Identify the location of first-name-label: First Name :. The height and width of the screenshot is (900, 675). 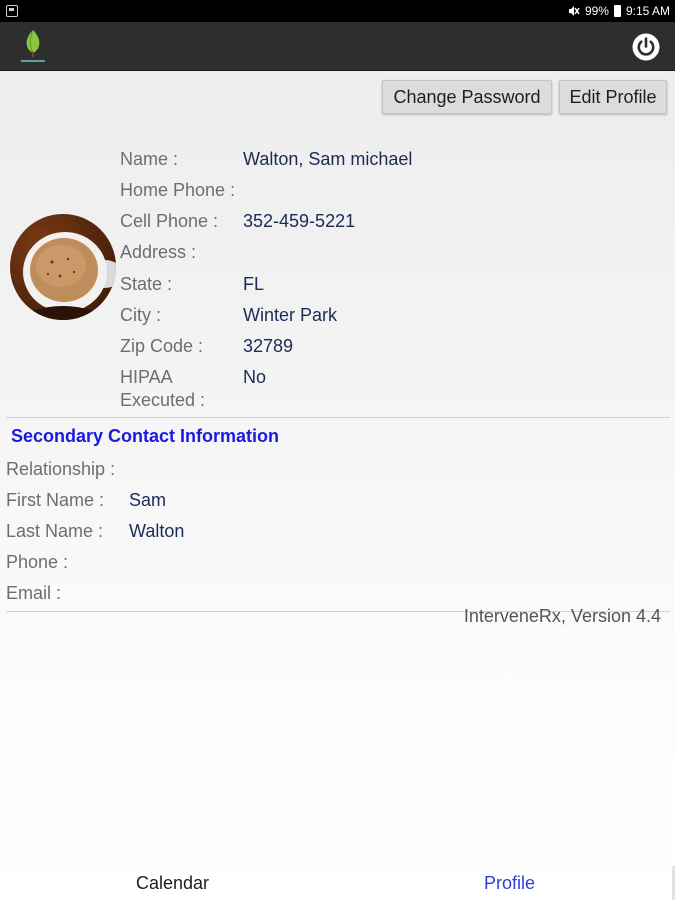
(55, 500).